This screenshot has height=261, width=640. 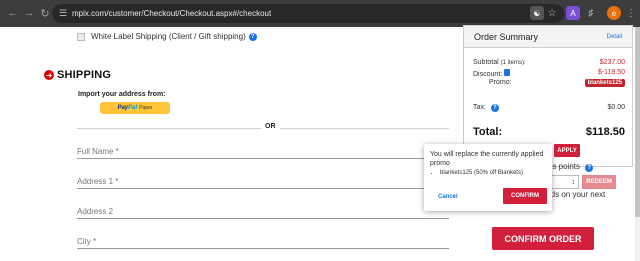 I want to click on scrollbar-thumb, so click(x=637, y=122).